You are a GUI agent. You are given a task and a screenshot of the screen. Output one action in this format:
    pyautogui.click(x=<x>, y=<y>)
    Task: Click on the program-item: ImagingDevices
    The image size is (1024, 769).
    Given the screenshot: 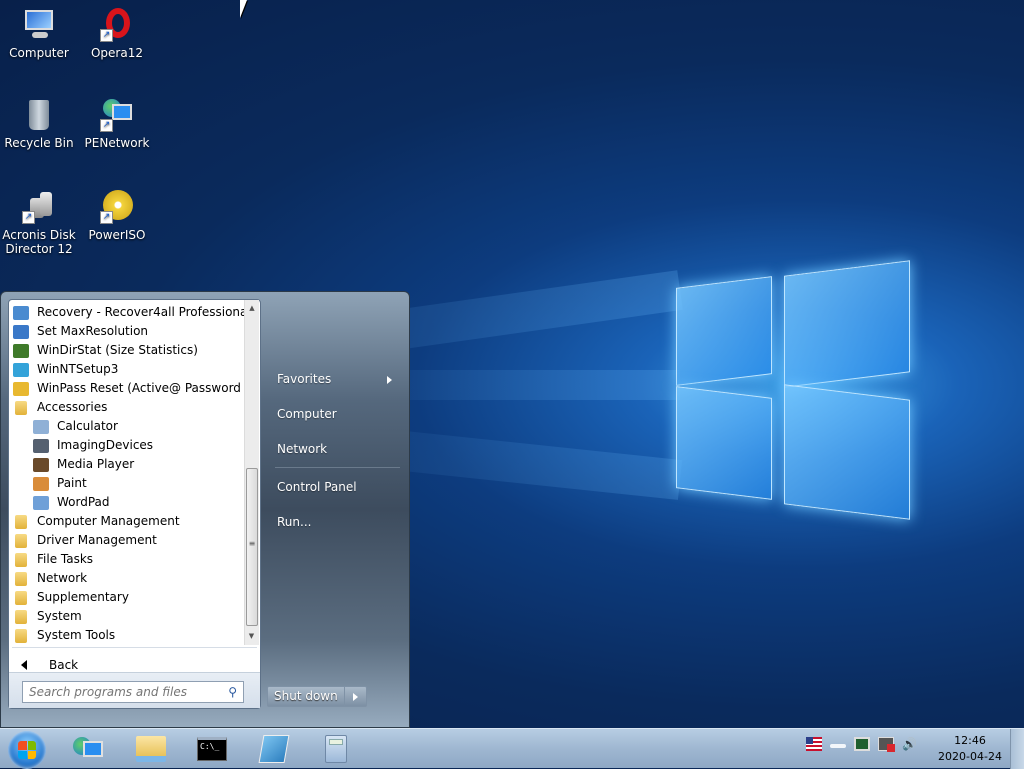 What is the action you would take?
    pyautogui.click(x=127, y=445)
    